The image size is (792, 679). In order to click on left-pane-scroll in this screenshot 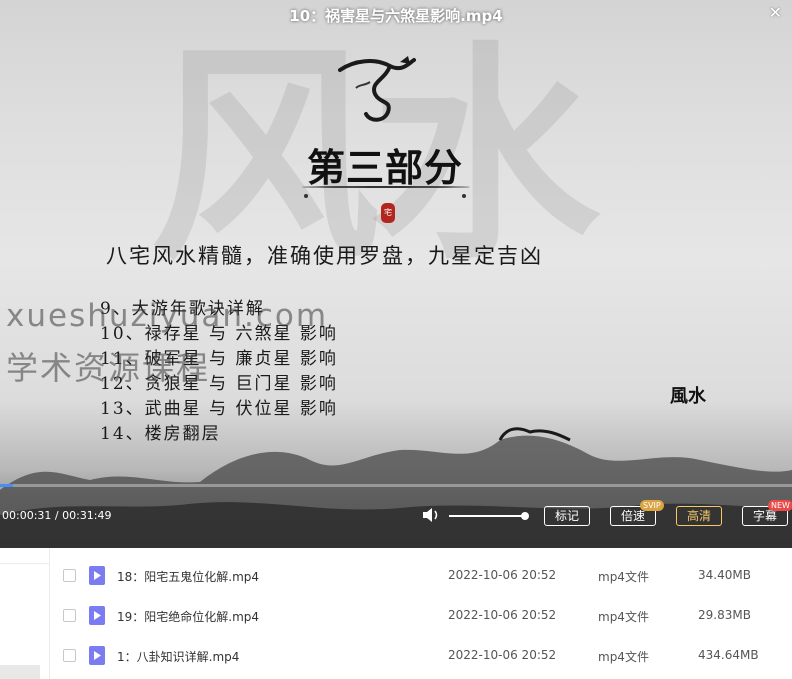, I will do `click(20, 672)`.